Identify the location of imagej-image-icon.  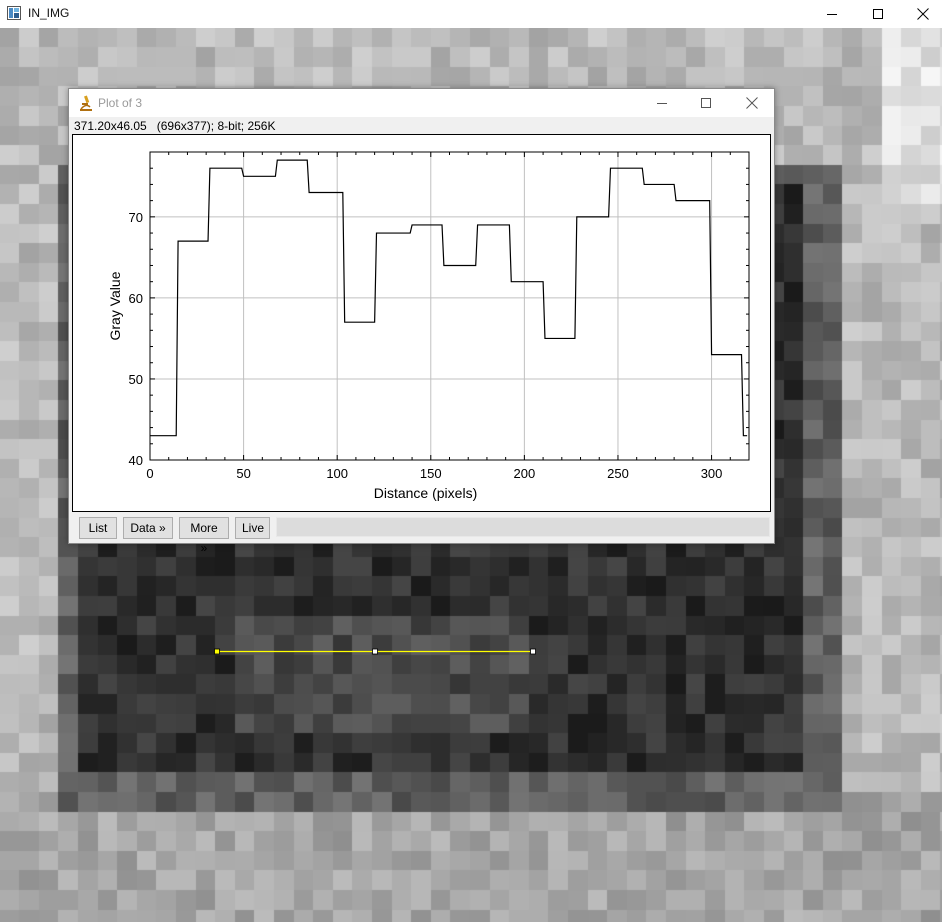
(14, 13).